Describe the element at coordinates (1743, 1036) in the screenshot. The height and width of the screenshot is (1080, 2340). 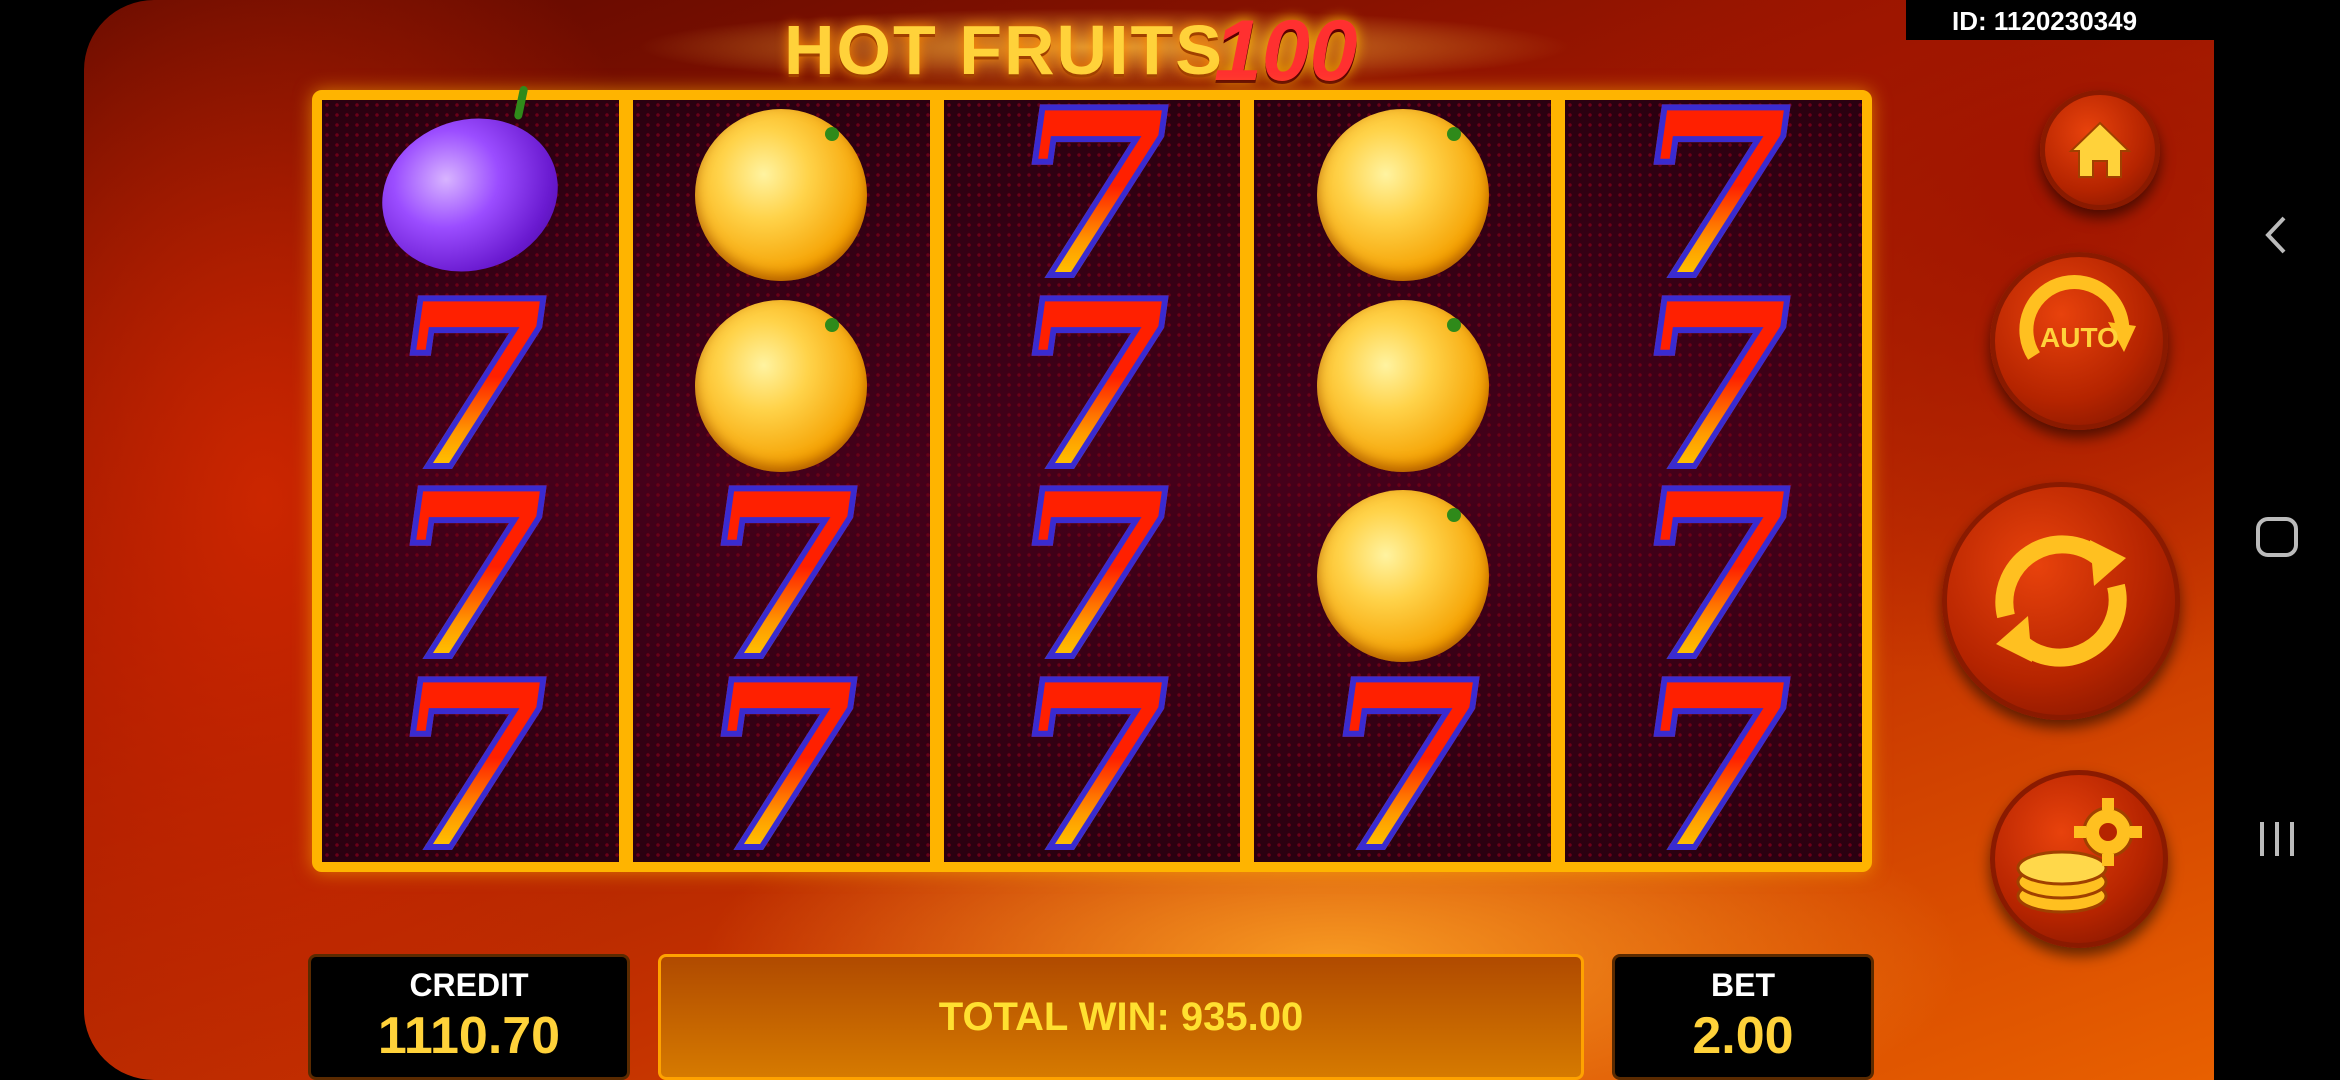
I see `bet-value: 2.00` at that location.